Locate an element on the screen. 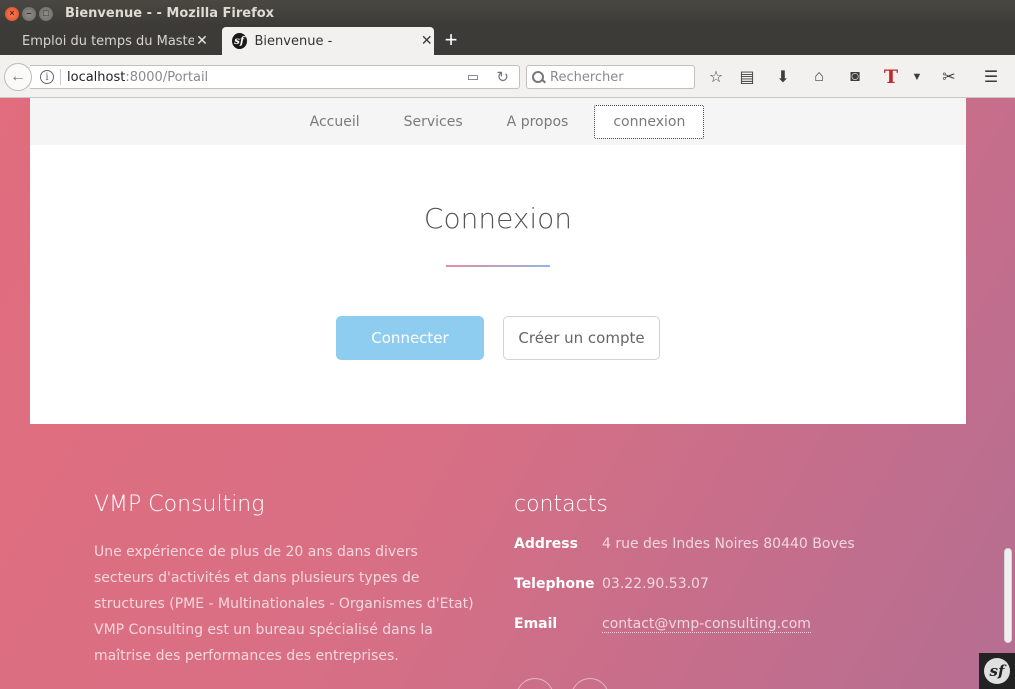 The image size is (1015, 689). reload-icon: ↻ is located at coordinates (502, 77).